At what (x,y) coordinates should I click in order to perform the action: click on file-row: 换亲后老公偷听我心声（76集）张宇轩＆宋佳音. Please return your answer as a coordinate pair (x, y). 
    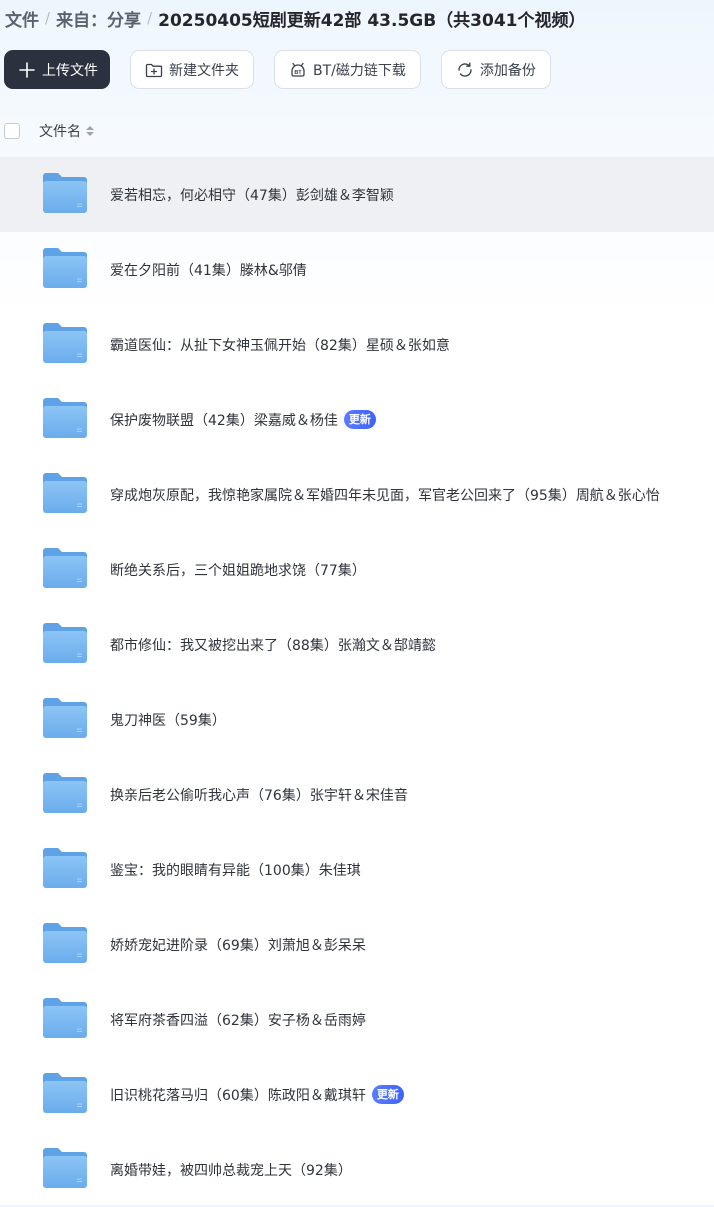
    Looking at the image, I should click on (357, 794).